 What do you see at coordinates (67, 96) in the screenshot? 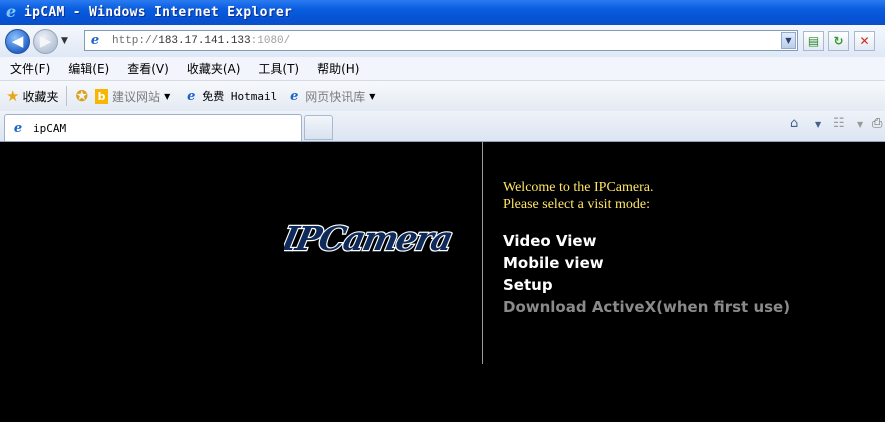
I see `favorites-separator` at bounding box center [67, 96].